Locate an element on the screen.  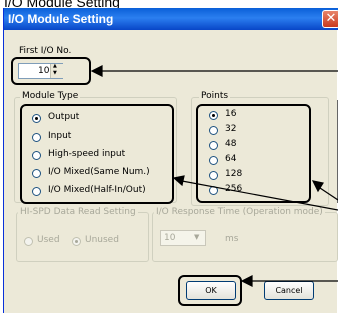
arrow-to-points is located at coordinates (328, 194).